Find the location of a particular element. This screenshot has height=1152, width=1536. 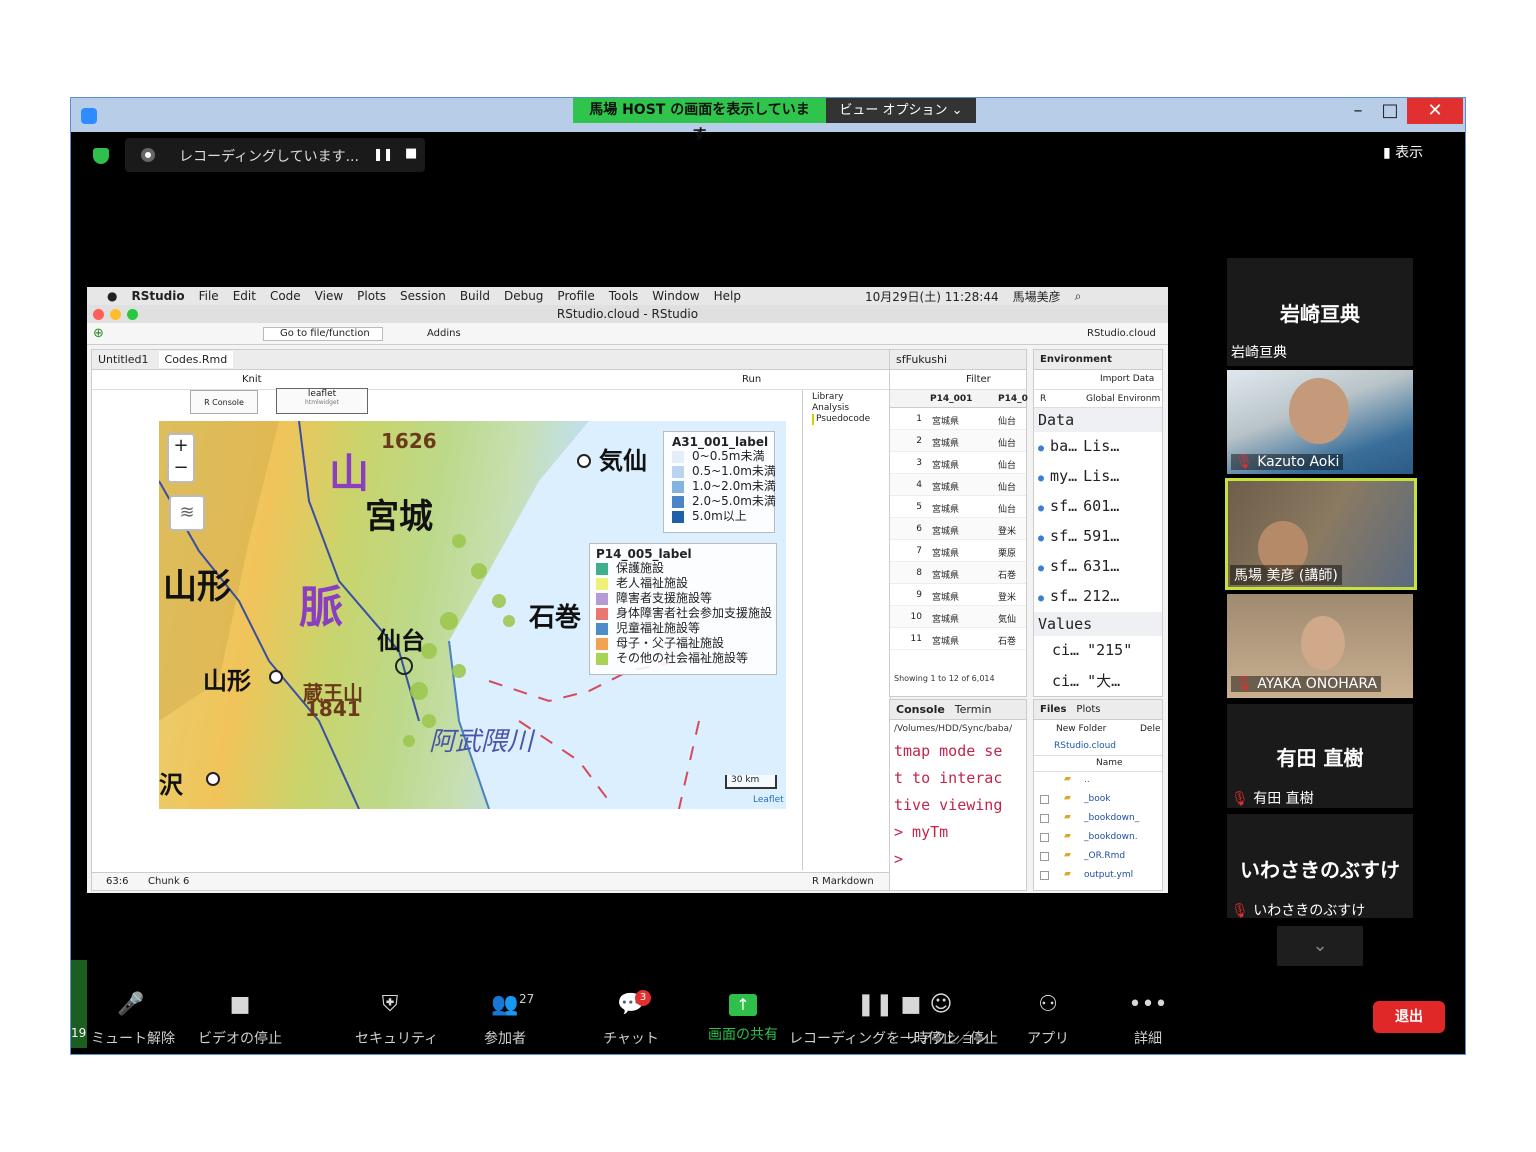

menu-view: View is located at coordinates (329, 296).